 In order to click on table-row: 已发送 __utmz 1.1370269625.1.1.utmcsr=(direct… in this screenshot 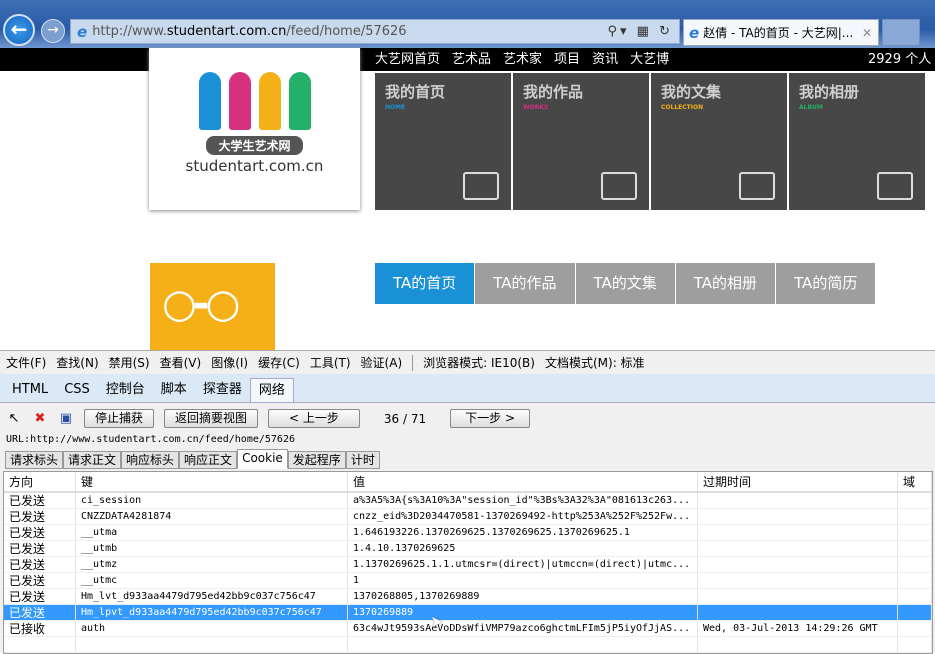, I will do `click(468, 565)`.